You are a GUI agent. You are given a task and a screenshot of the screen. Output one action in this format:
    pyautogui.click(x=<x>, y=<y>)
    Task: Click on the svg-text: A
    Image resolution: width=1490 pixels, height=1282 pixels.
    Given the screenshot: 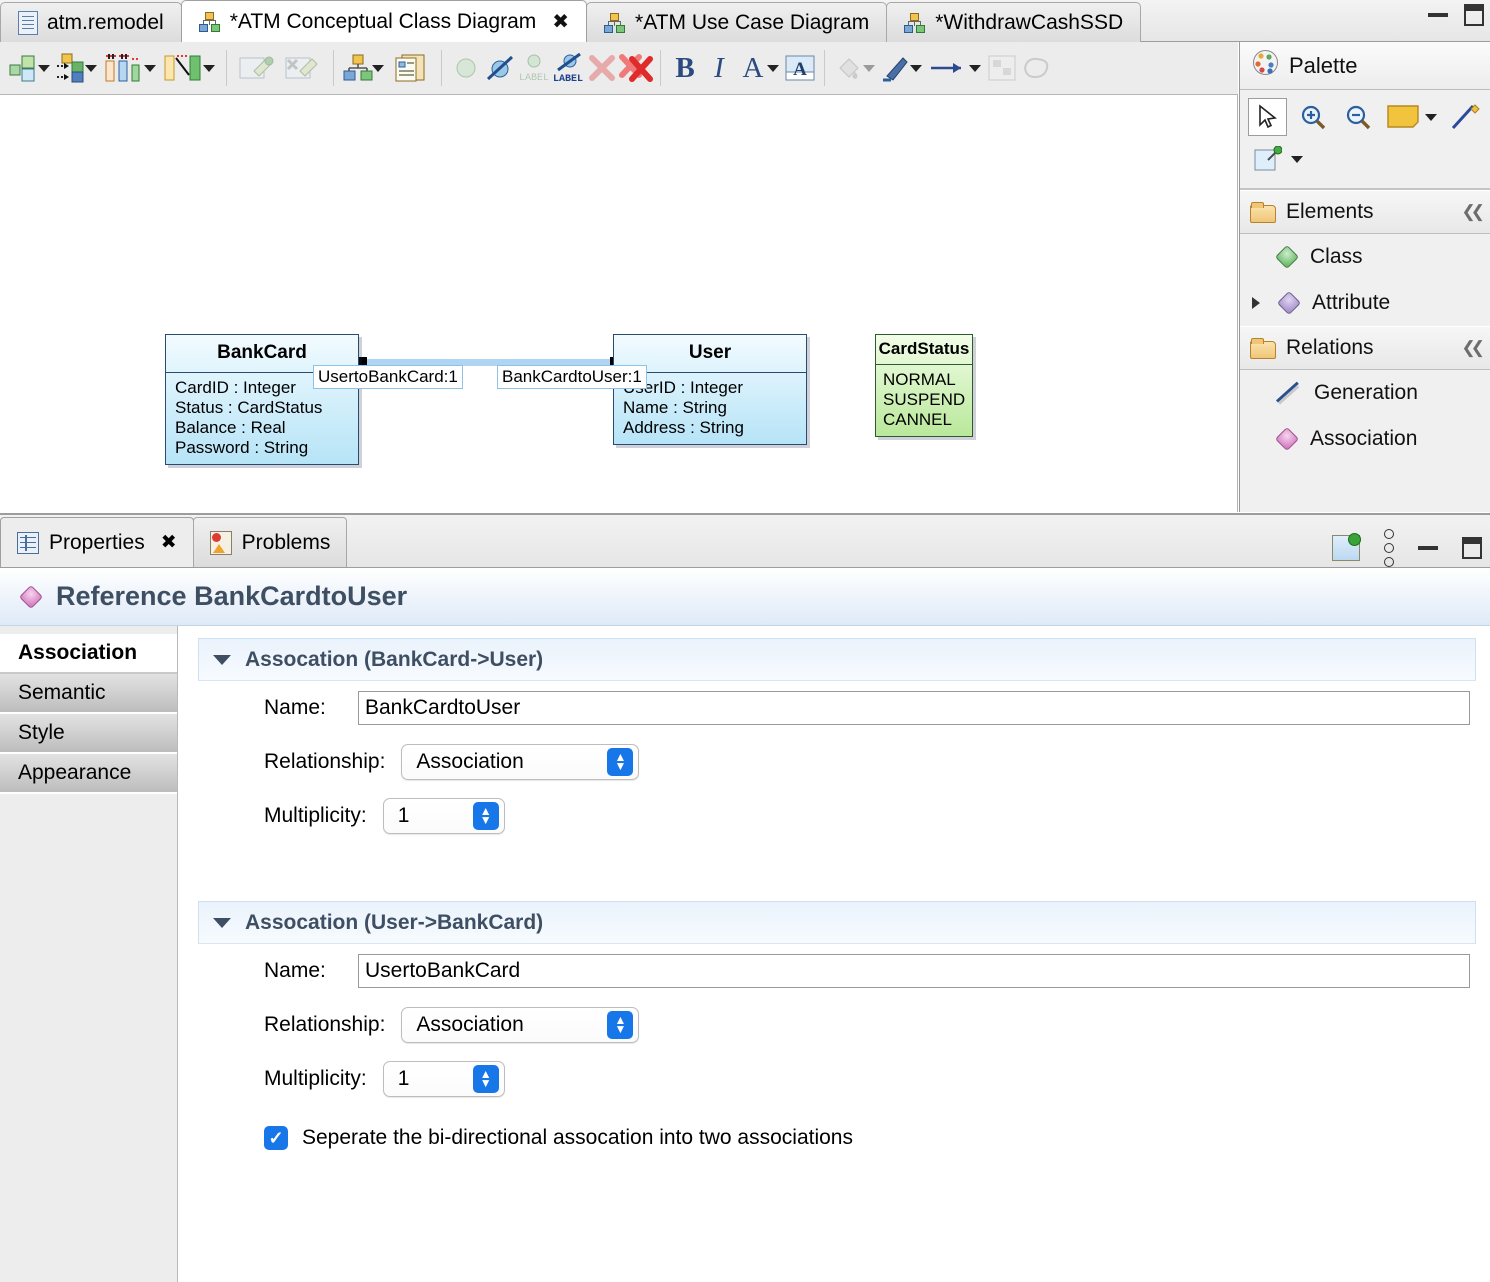 What is the action you would take?
    pyautogui.click(x=800, y=69)
    